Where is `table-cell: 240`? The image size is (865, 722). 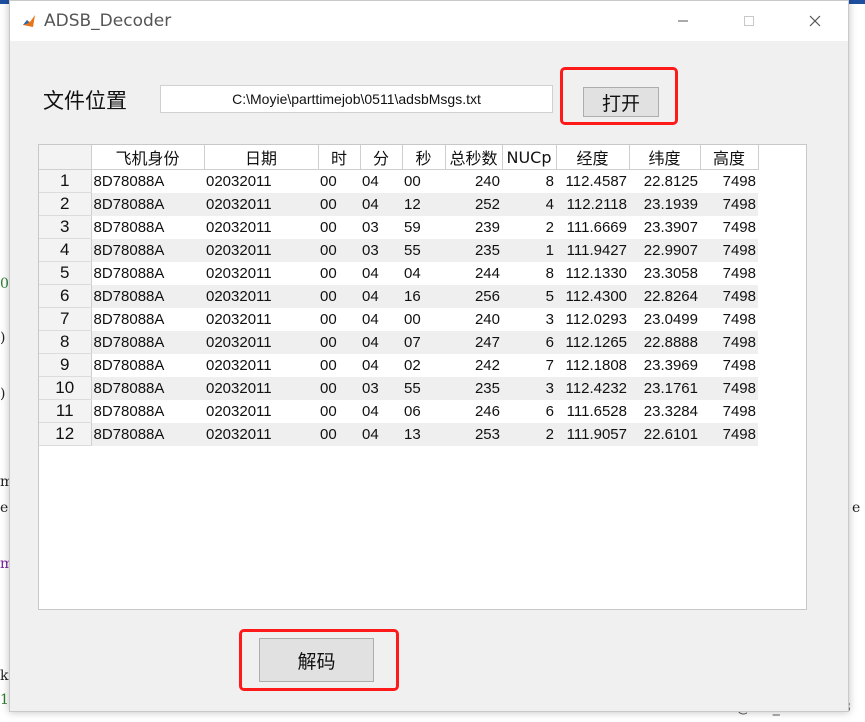 table-cell: 240 is located at coordinates (473, 181).